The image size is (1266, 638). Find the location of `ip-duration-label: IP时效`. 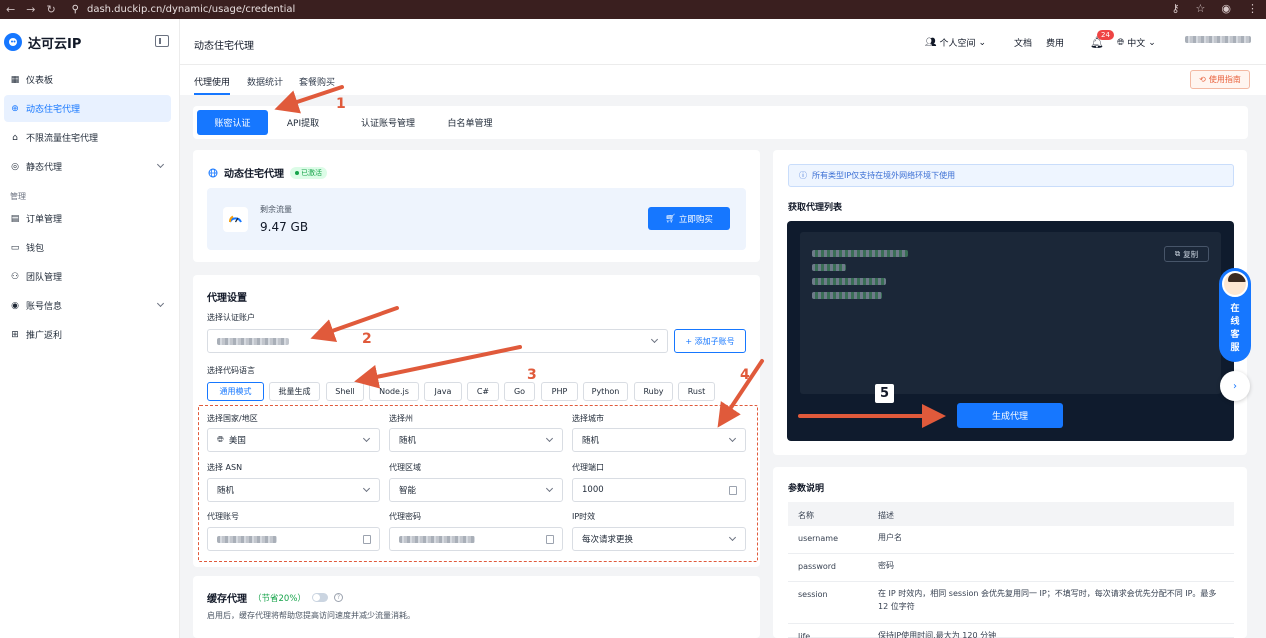

ip-duration-label: IP时效 is located at coordinates (584, 516).